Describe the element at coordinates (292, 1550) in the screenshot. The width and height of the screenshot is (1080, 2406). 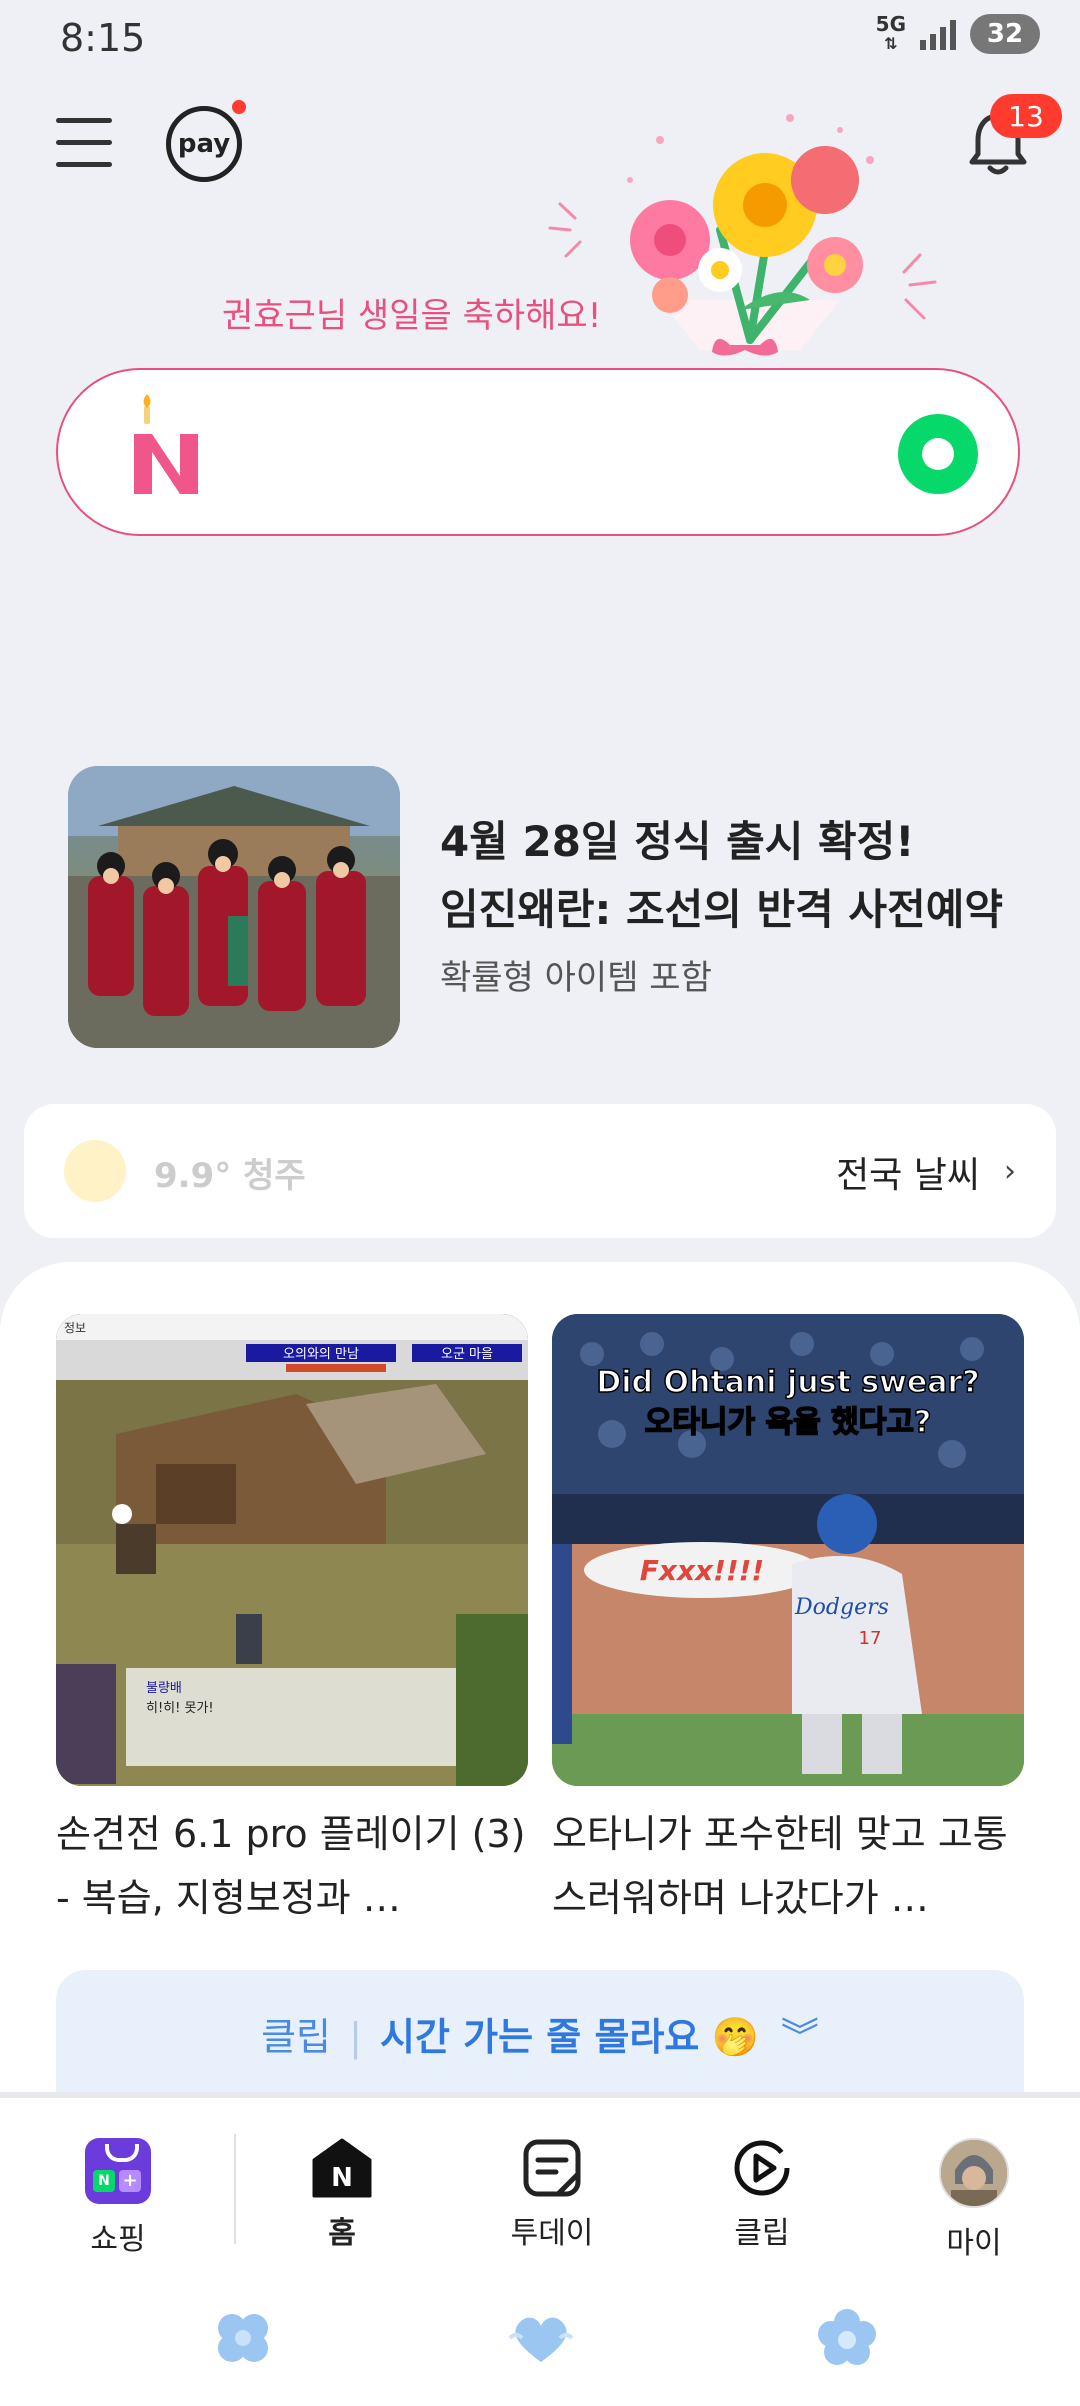
I see `video-thumbnail-game: 정보 오의와의 만남 오군 마을 불량배 히!히! 못가!` at that location.